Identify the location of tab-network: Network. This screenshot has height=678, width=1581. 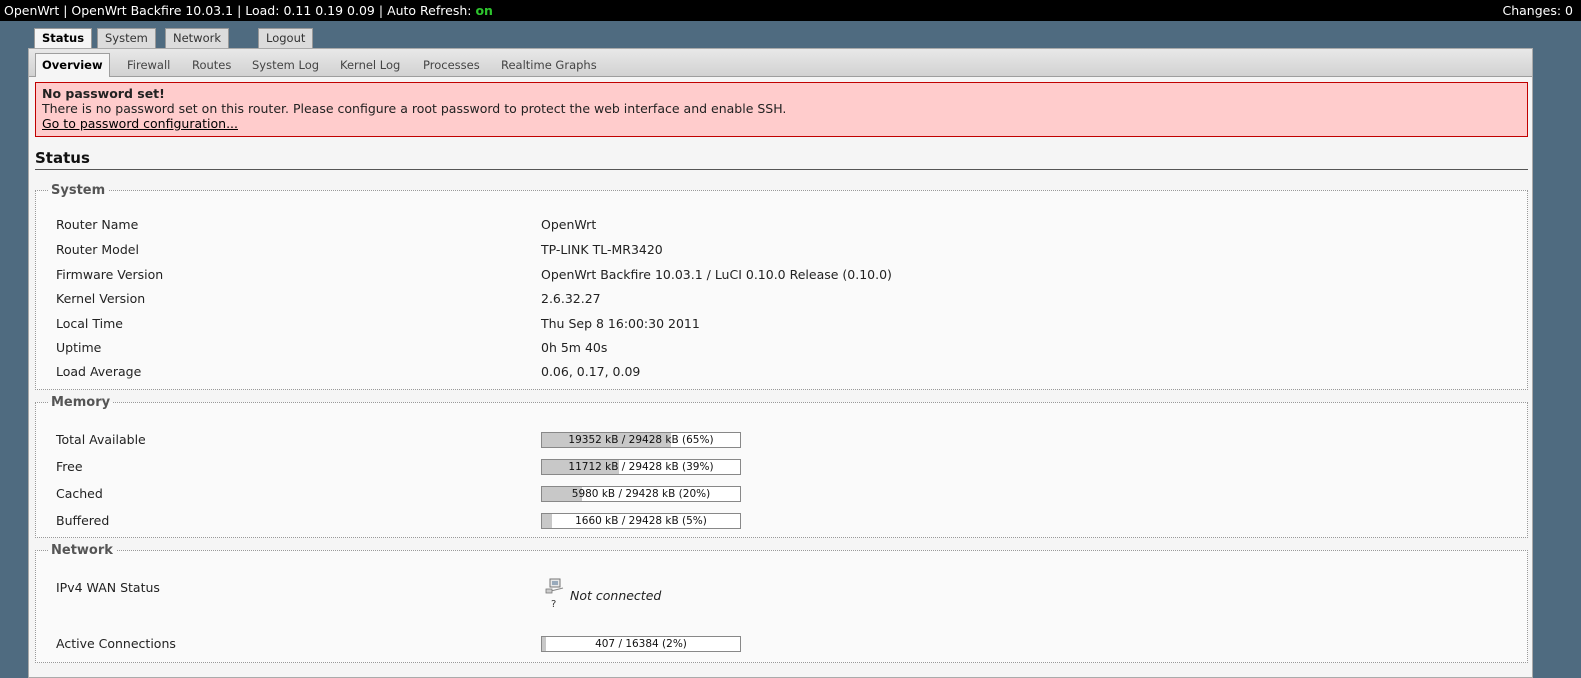
(197, 38).